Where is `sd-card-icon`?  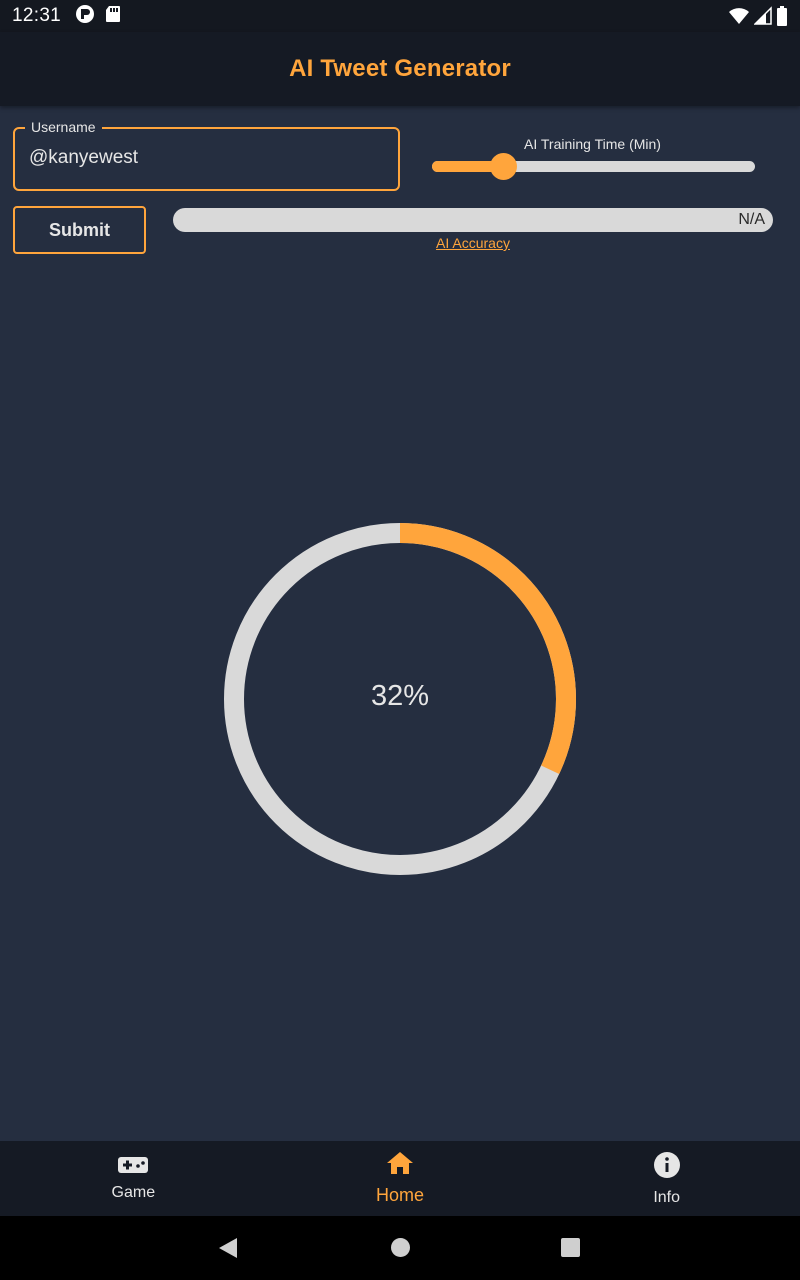
sd-card-icon is located at coordinates (113, 16).